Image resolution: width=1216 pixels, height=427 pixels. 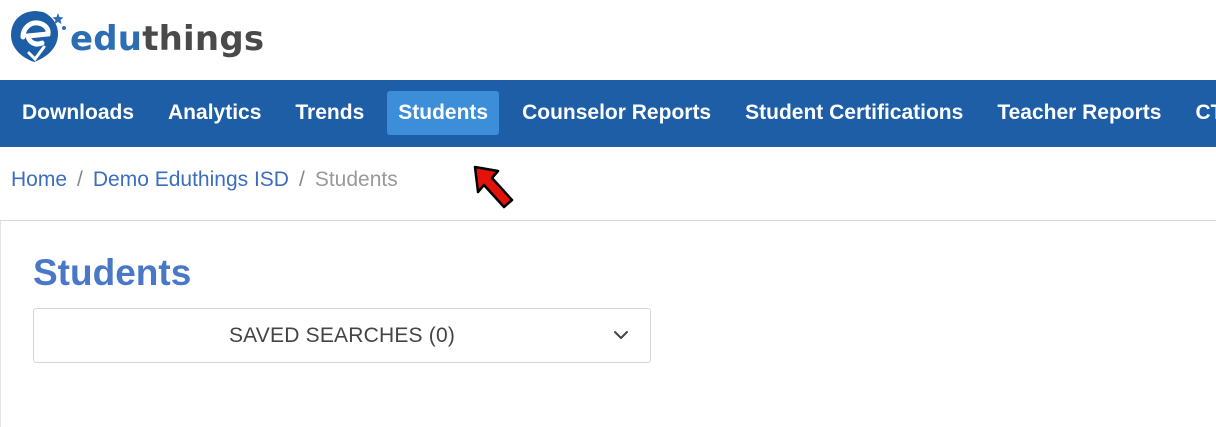 I want to click on content-left-border, so click(x=0, y=324).